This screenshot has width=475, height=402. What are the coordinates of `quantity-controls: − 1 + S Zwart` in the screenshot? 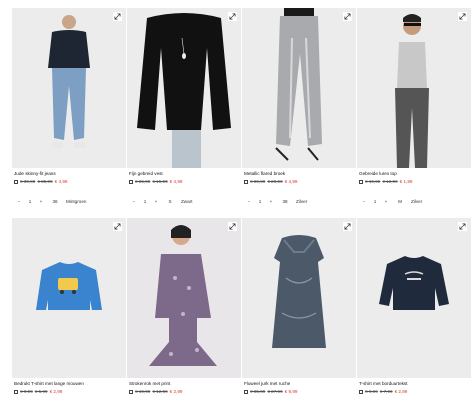 It's located at (161, 201).